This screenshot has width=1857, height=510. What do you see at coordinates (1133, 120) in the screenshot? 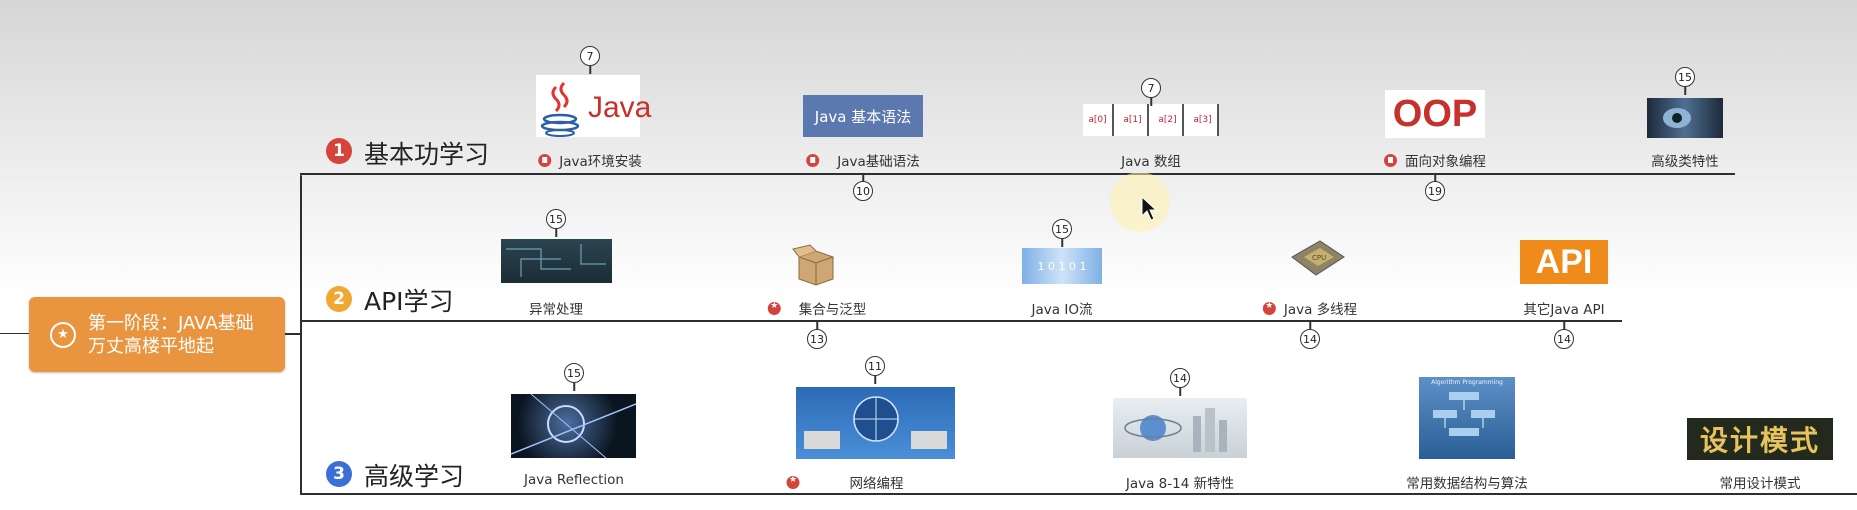
I see `array-cell: a[1]` at bounding box center [1133, 120].